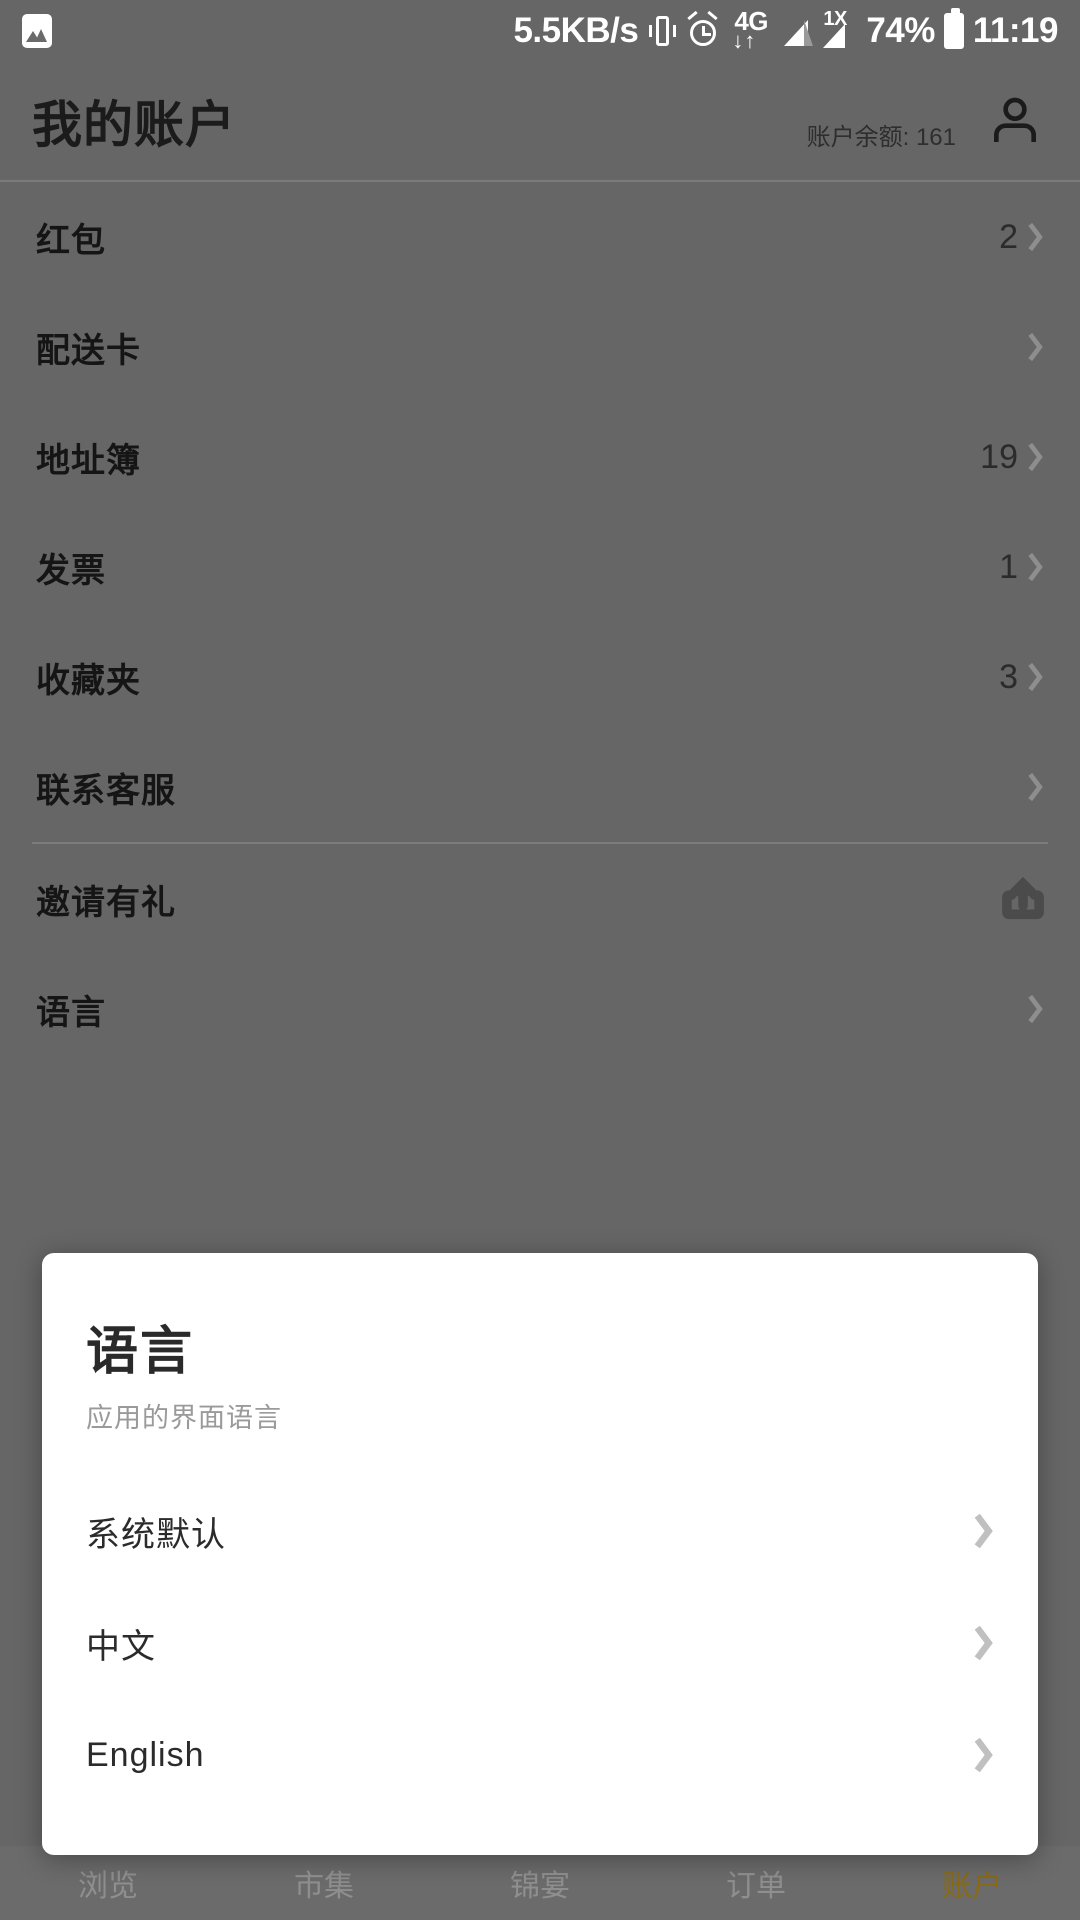 The height and width of the screenshot is (1920, 1080). Describe the element at coordinates (1008, 676) in the screenshot. I see `menu-item-count: 3` at that location.